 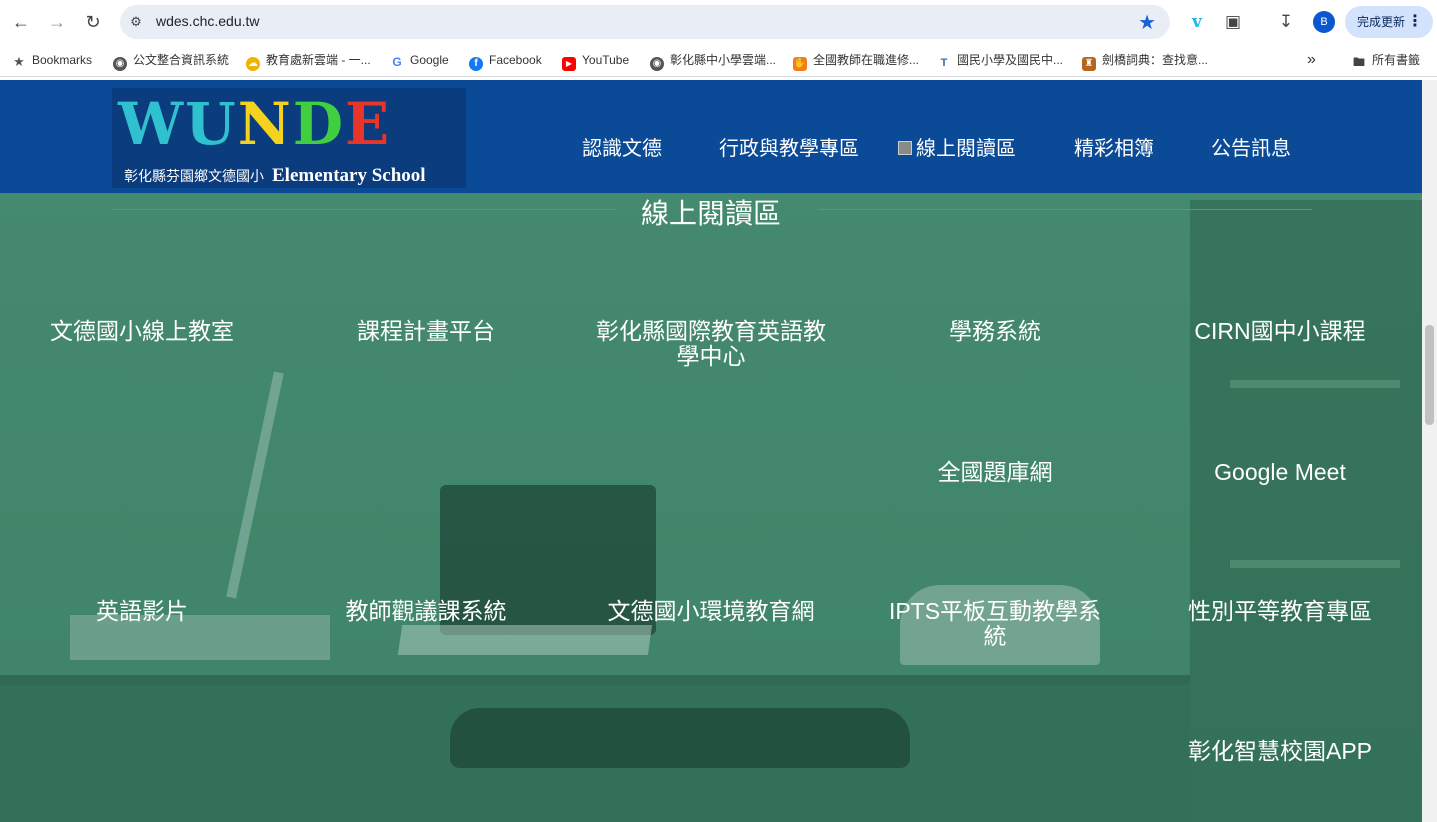 What do you see at coordinates (426, 611) in the screenshot?
I see `link-lesson-observation: 教師觀議課系統` at bounding box center [426, 611].